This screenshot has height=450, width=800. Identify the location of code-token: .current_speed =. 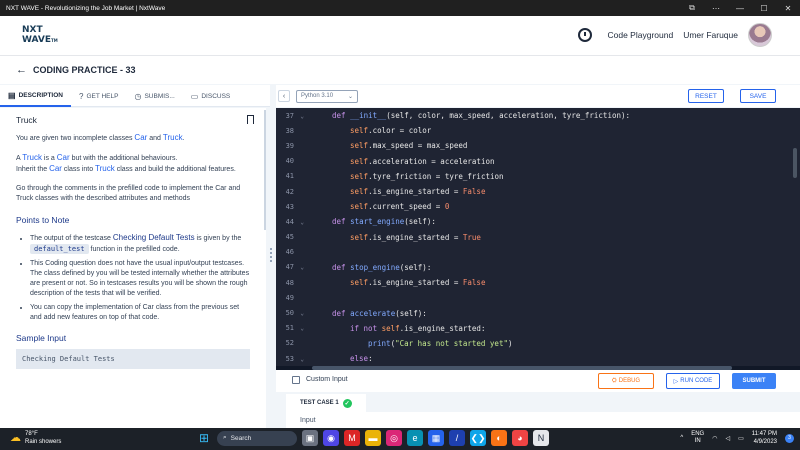
(406, 207).